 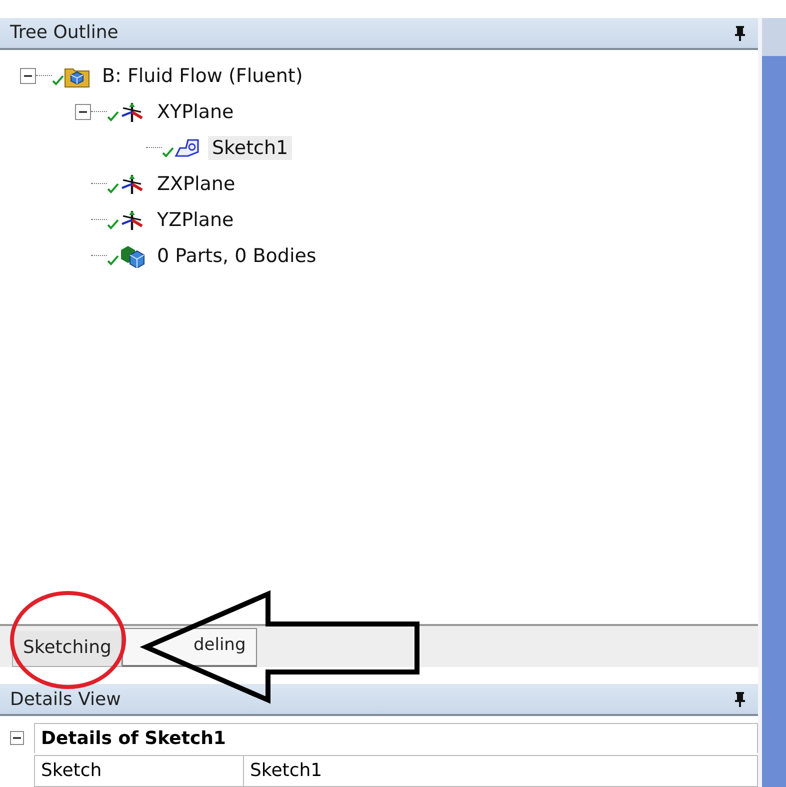 What do you see at coordinates (202, 76) in the screenshot?
I see `tree-item: B: Fluid Flow (Fluent)` at bounding box center [202, 76].